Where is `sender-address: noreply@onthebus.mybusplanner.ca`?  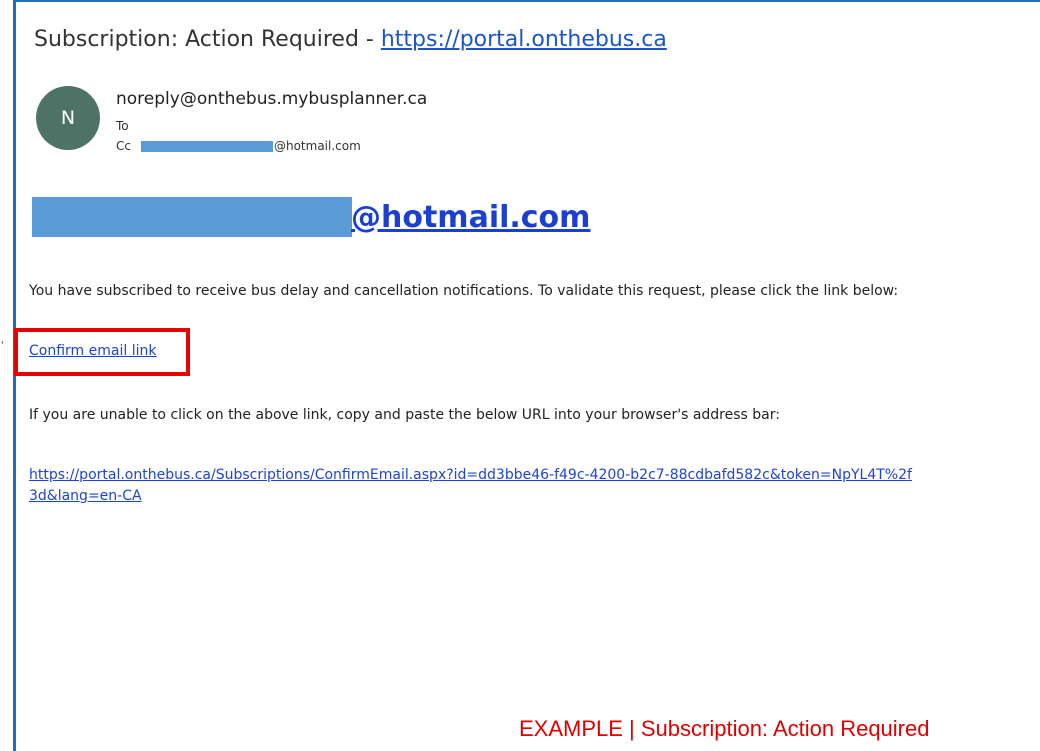 sender-address: noreply@onthebus.mybusplanner.ca is located at coordinates (271, 99).